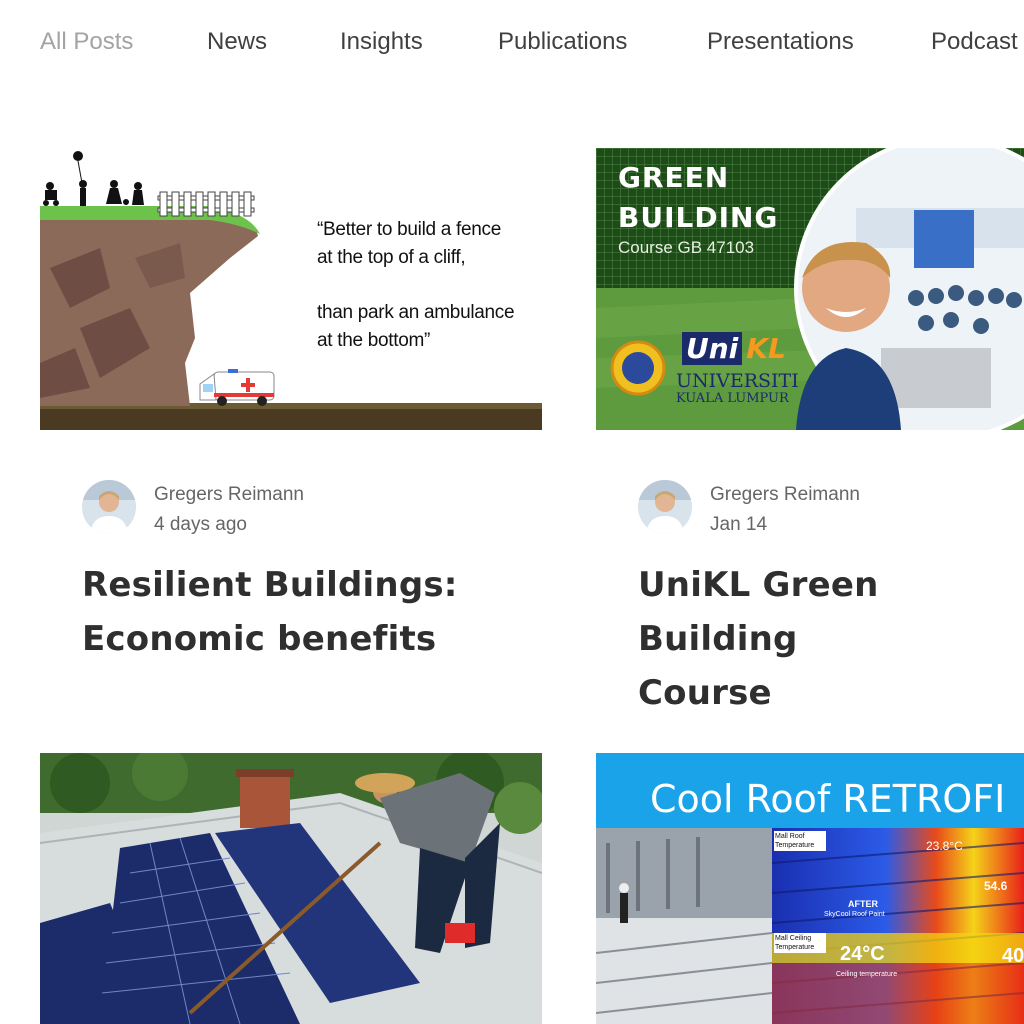 The width and height of the screenshot is (1024, 1024). I want to click on nav-news: News, so click(237, 42).